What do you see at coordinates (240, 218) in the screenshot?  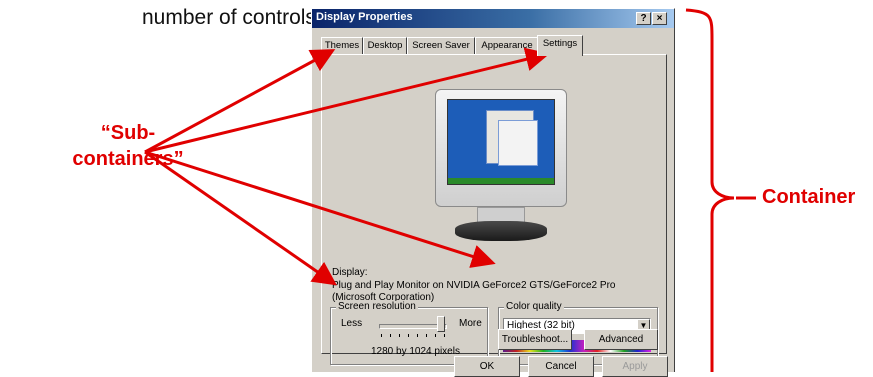 I see `arrow-to-screen-resolution` at bounding box center [240, 218].